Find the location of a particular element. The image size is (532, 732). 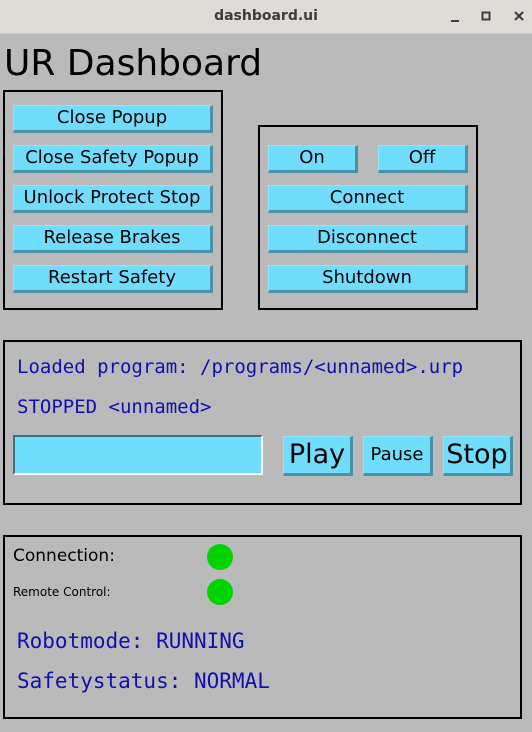

maximize-icon is located at coordinates (486, 16).